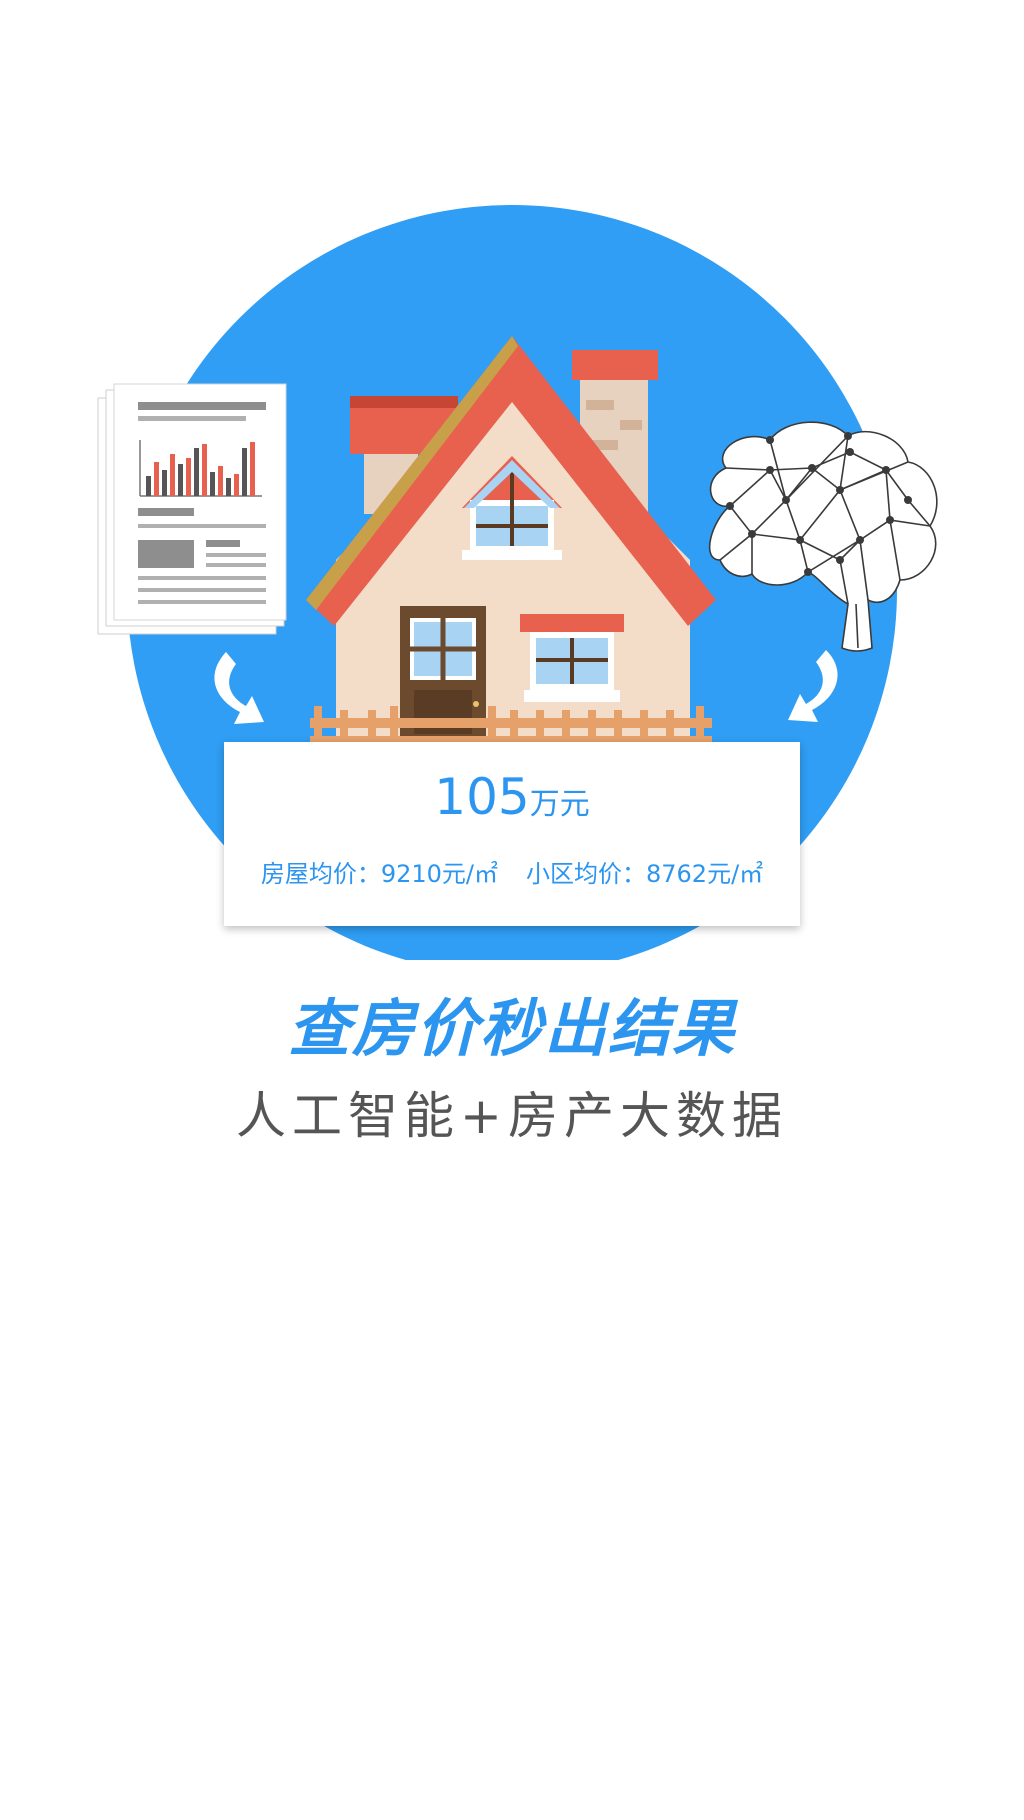  I want to click on average-price-row: 房屋均价：9210元/㎡ 小区均价：8762元/㎡, so click(512, 871).